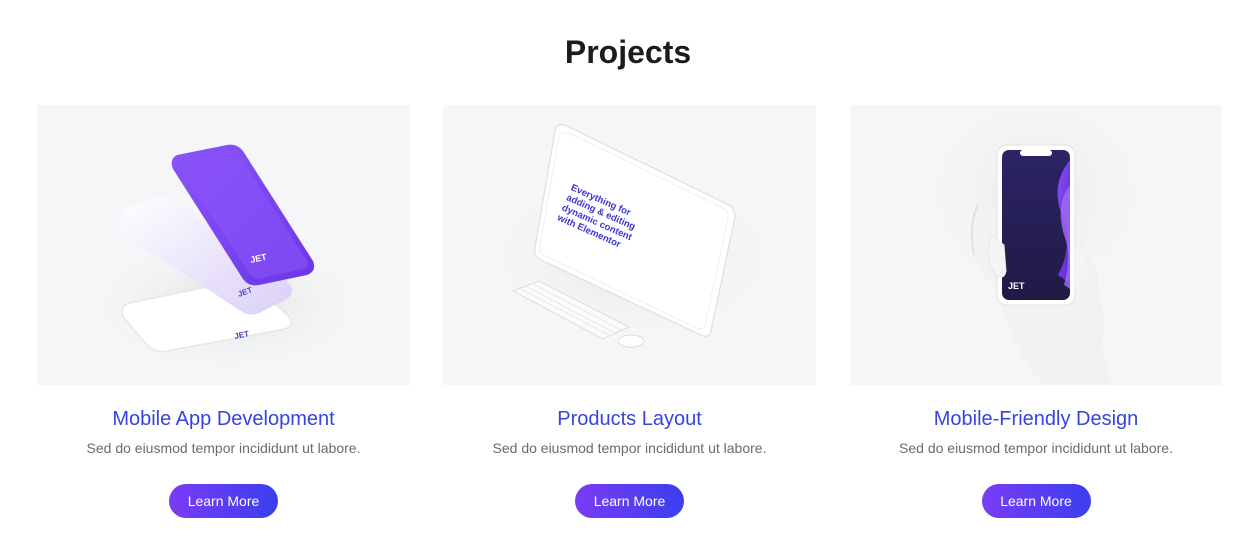 This screenshot has height=549, width=1256. I want to click on card-title: Mobile-Friendly Design, so click(1036, 419).